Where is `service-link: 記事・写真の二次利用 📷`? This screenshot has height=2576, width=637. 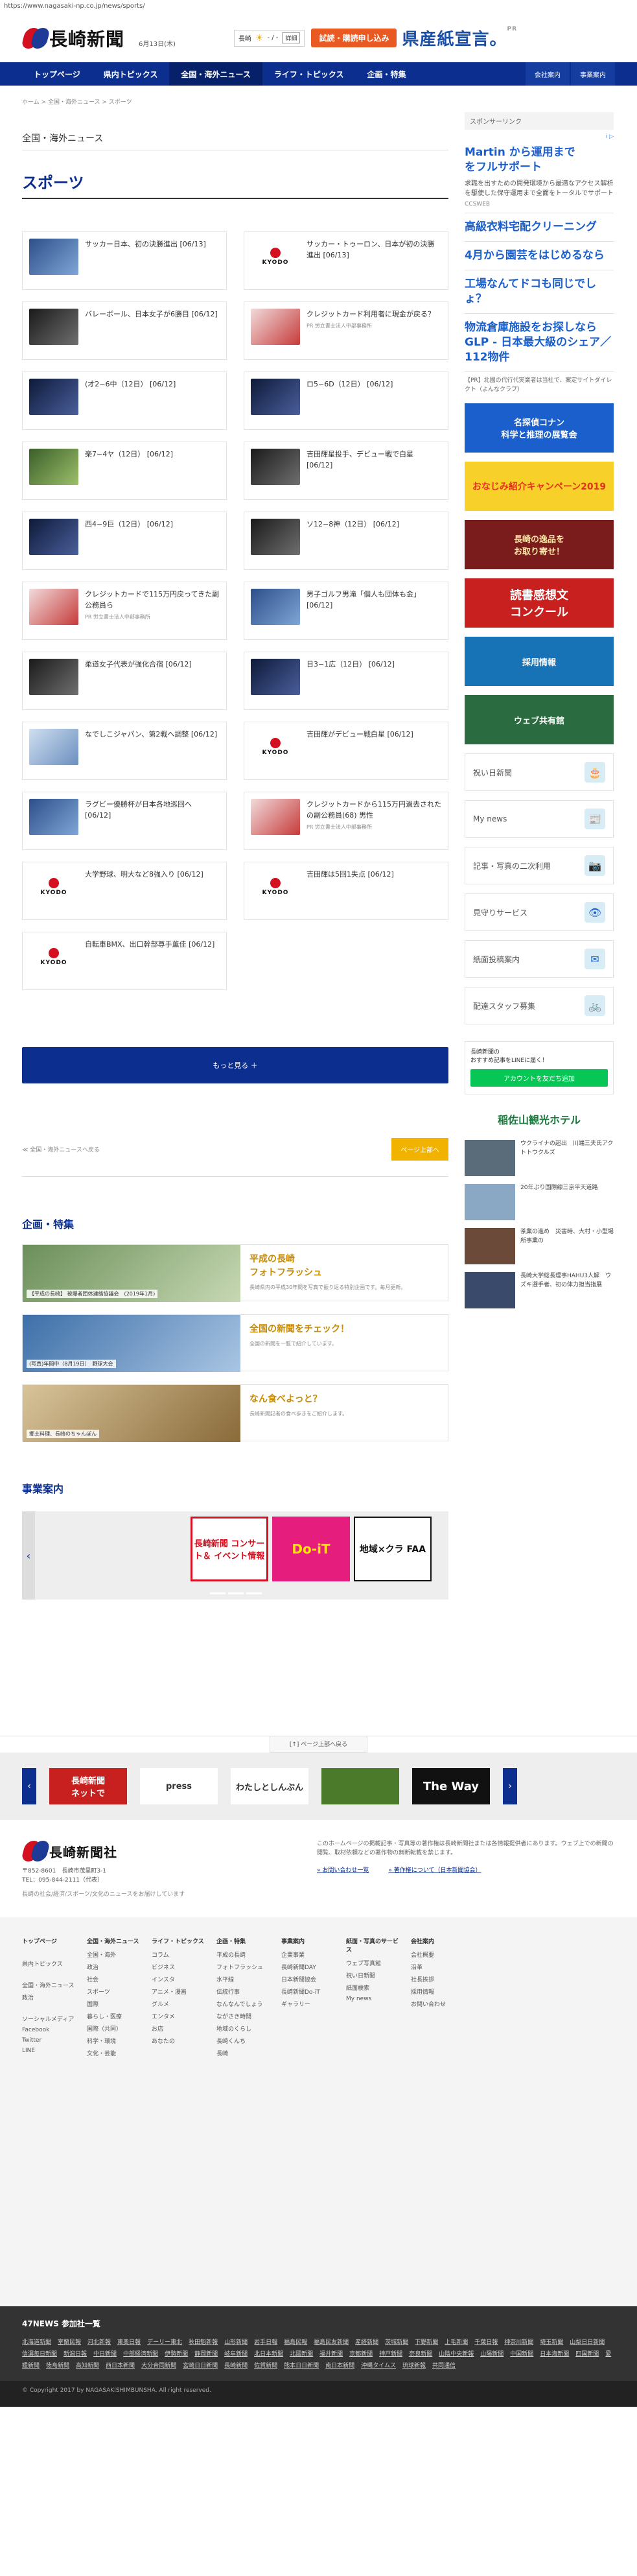
service-link: 記事・写真の二次利用 📷 is located at coordinates (539, 866).